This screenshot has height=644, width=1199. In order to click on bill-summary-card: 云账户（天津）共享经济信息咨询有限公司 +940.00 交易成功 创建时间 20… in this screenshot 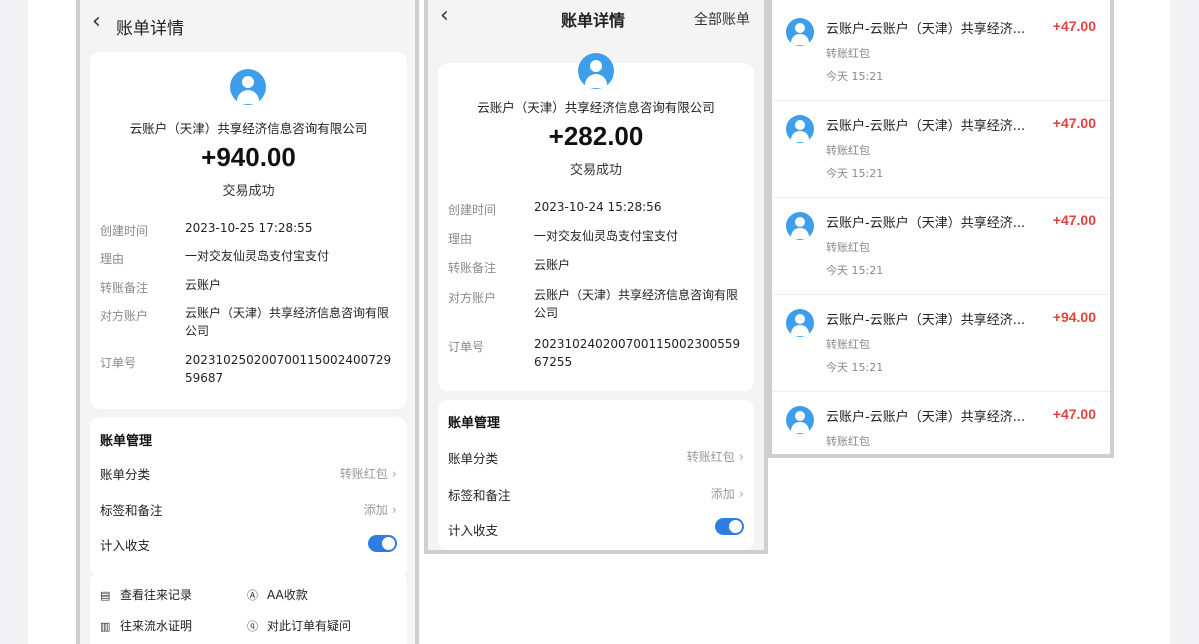, I will do `click(248, 230)`.